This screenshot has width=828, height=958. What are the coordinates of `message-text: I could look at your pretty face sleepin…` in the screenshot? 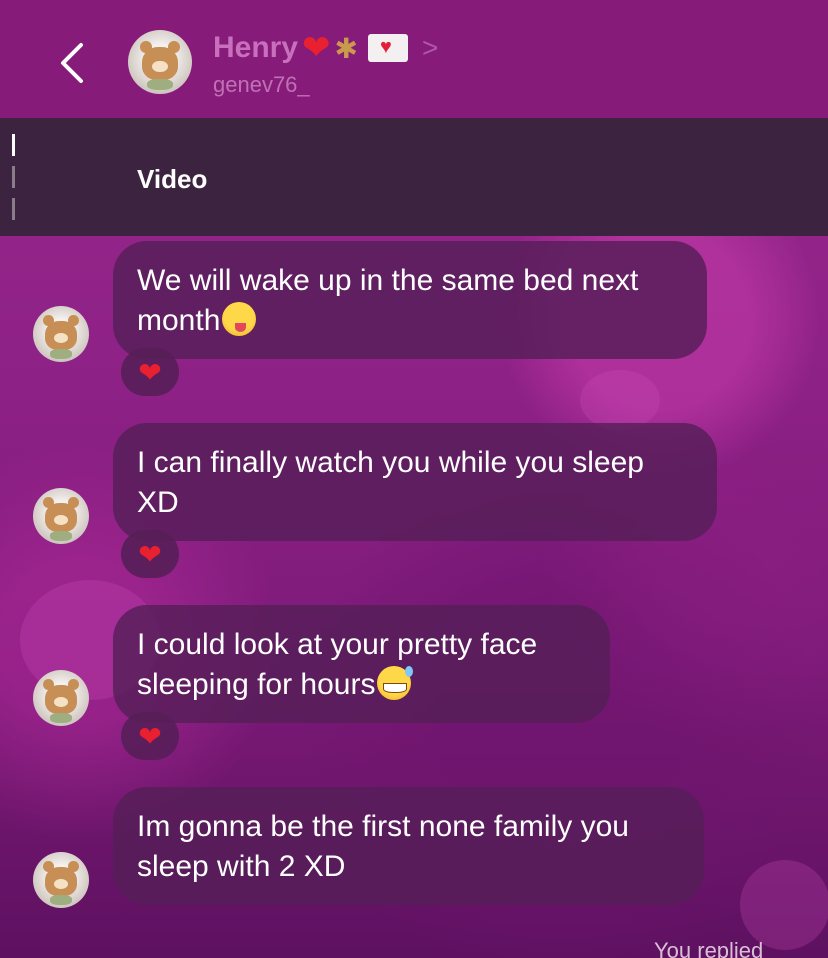 It's located at (337, 664).